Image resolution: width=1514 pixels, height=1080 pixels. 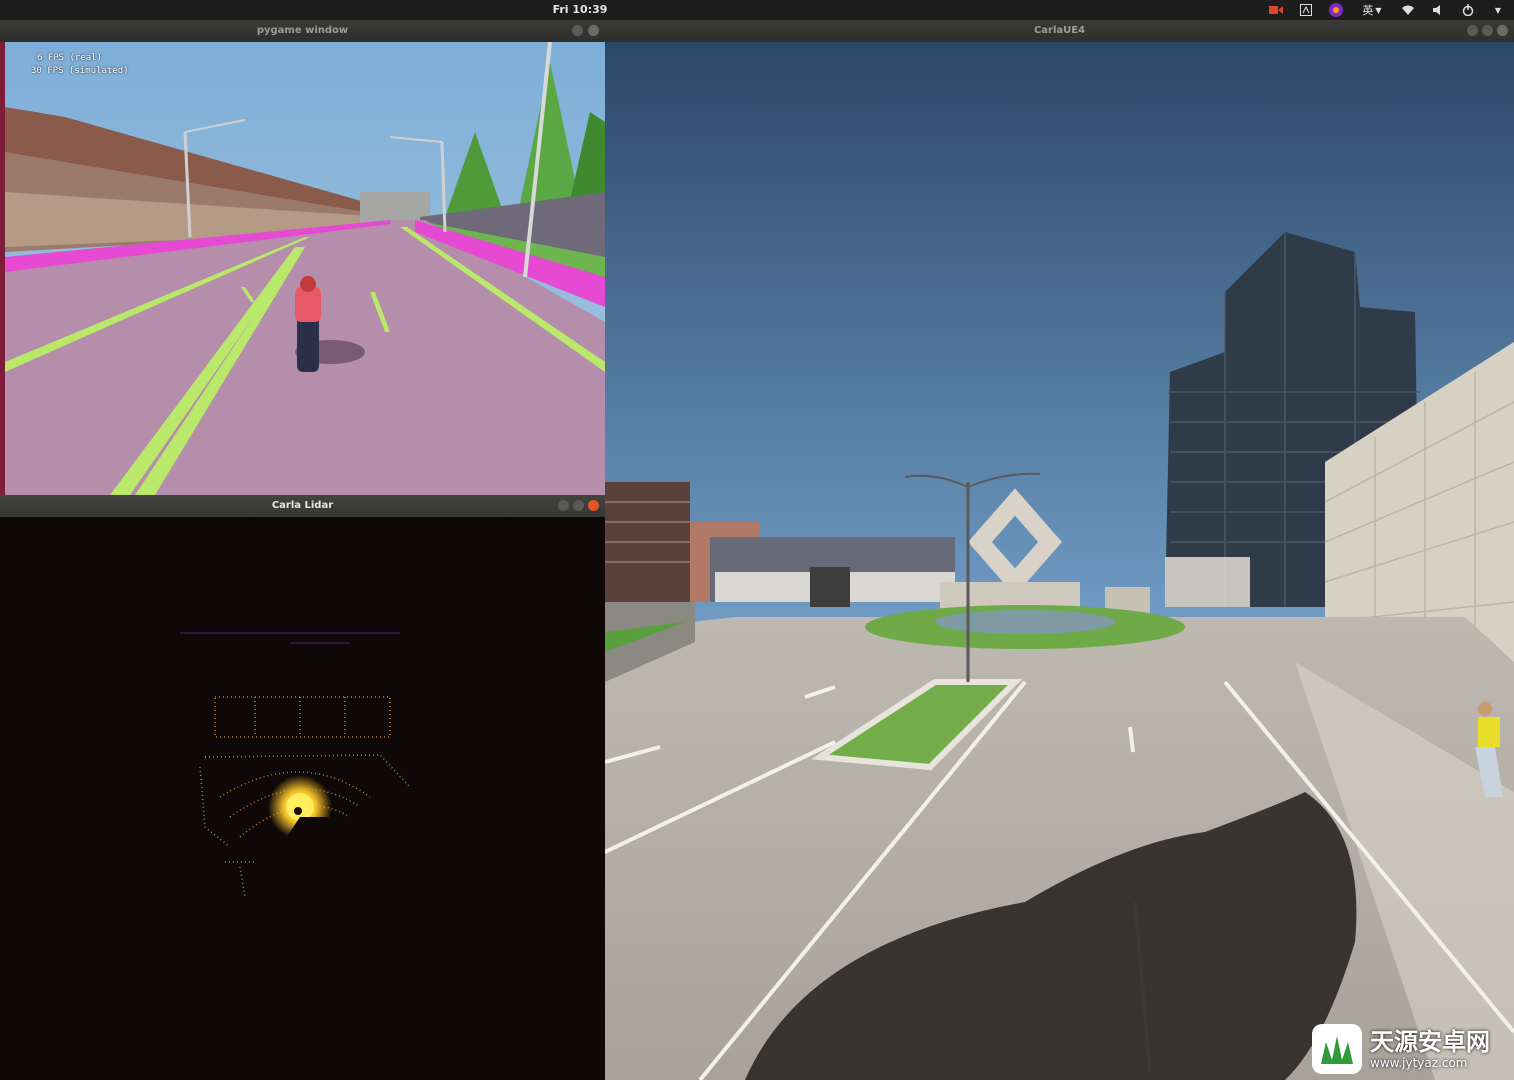 What do you see at coordinates (1337, 1049) in the screenshot?
I see `watermark-logo-icon` at bounding box center [1337, 1049].